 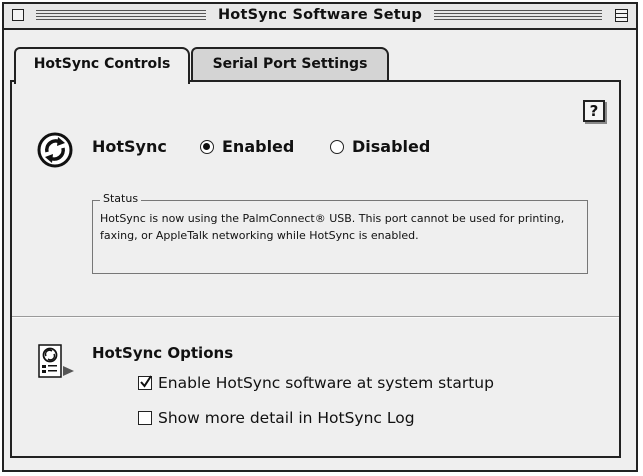 What do you see at coordinates (290, 63) in the screenshot?
I see `tab-serial-port-settings: Serial Port Settings` at bounding box center [290, 63].